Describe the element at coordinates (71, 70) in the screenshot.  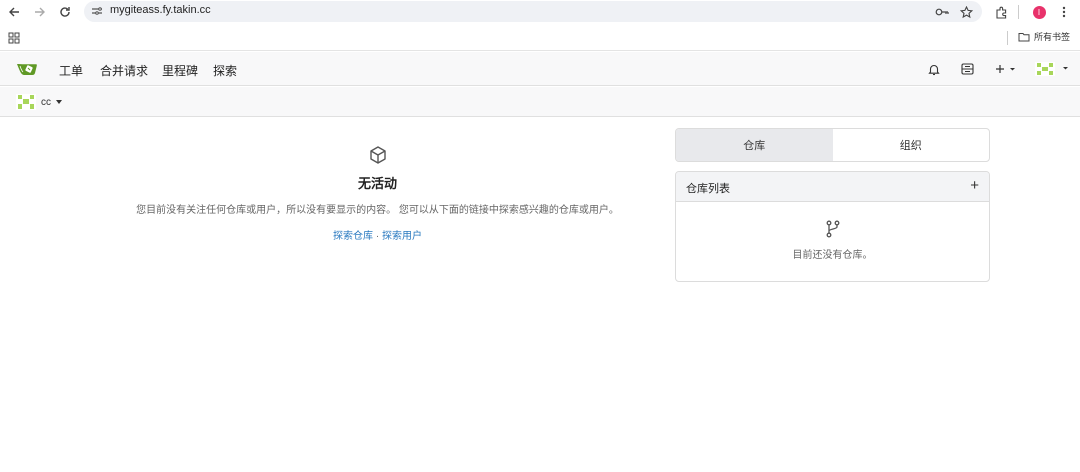
I see `nav-issues: 工单` at that location.